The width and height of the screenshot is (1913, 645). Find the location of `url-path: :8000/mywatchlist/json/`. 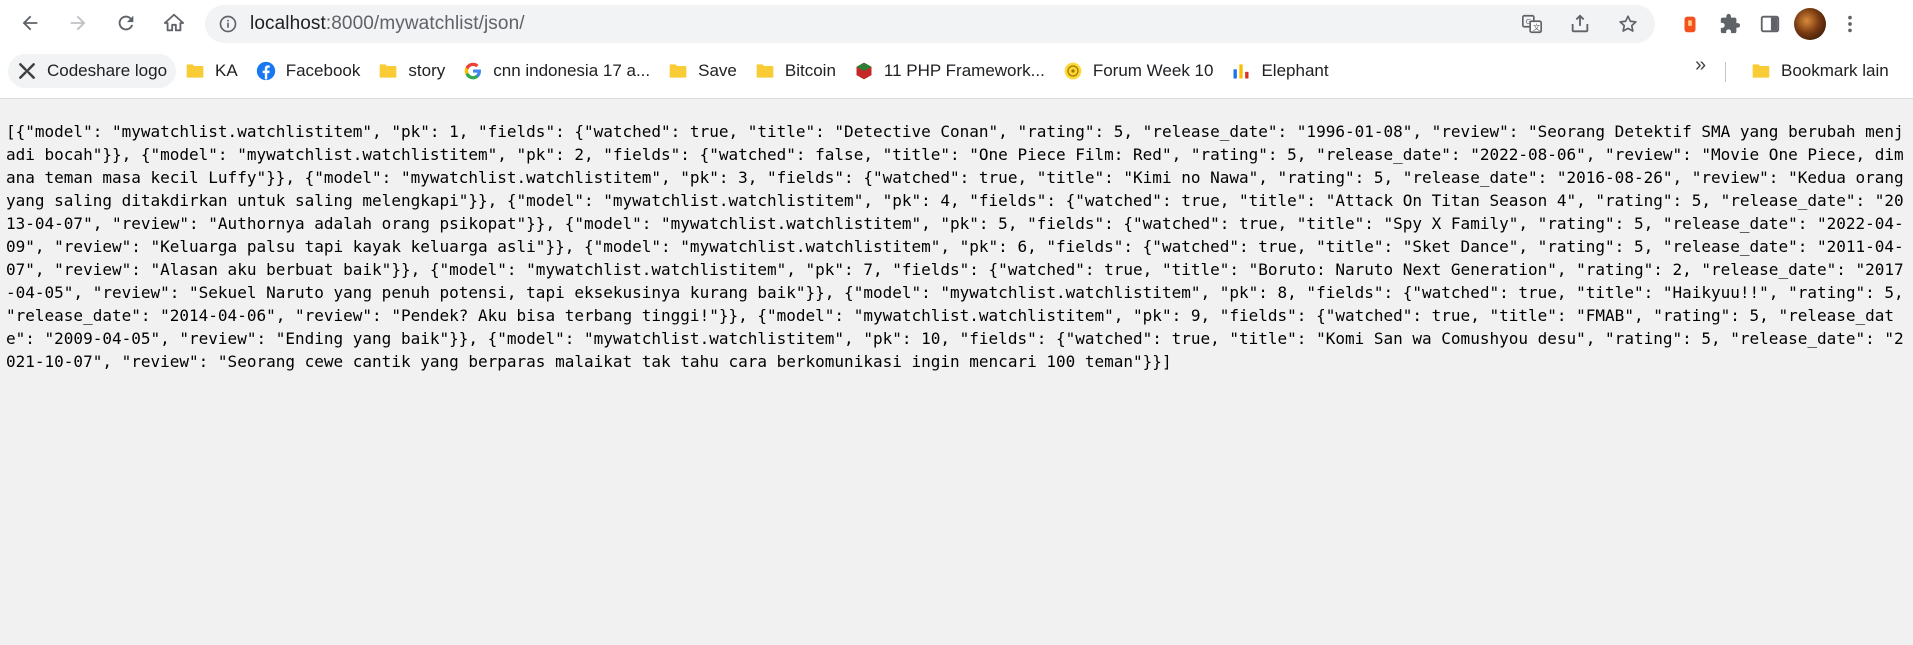

url-path: :8000/mywatchlist/json/ is located at coordinates (425, 23).